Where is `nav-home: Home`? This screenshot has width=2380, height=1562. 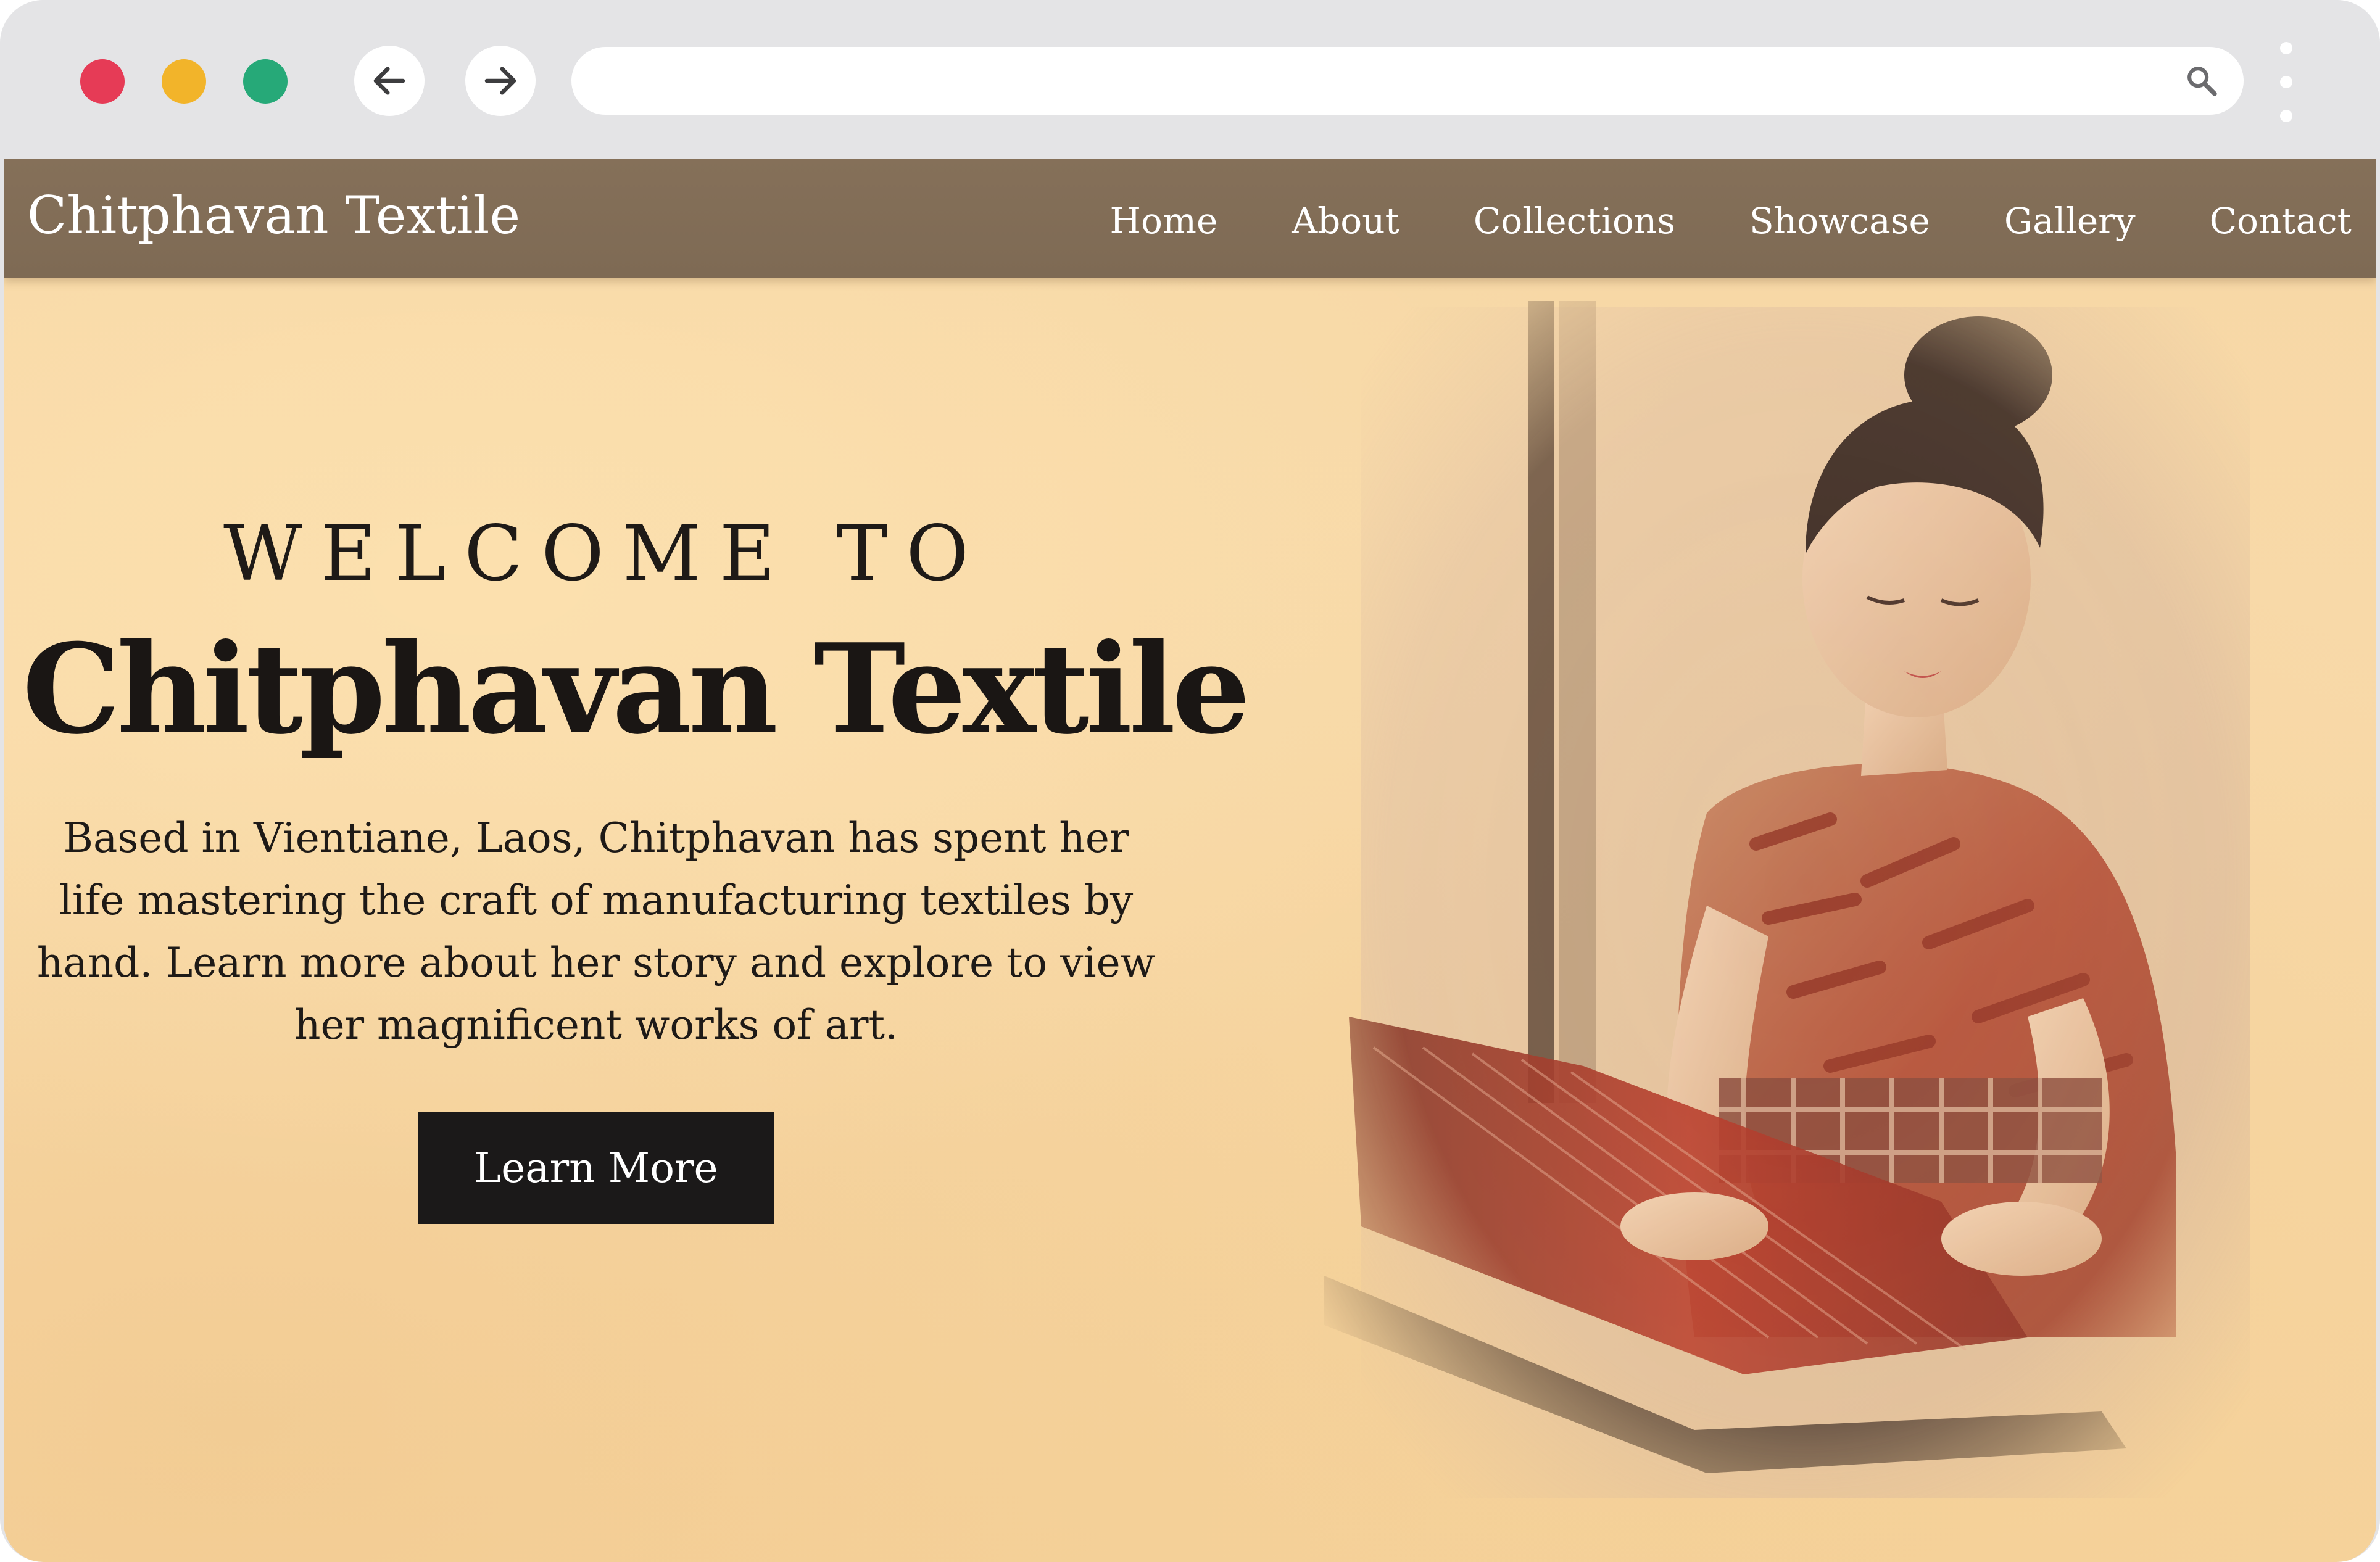 nav-home: Home is located at coordinates (1163, 221).